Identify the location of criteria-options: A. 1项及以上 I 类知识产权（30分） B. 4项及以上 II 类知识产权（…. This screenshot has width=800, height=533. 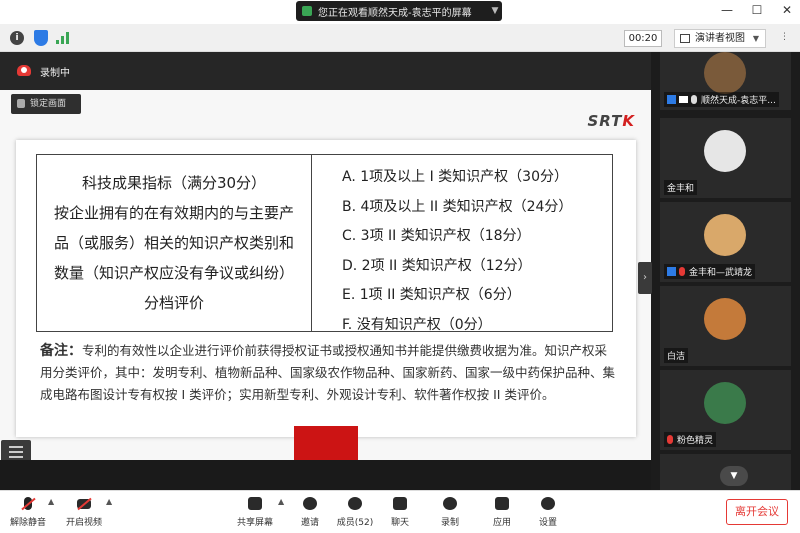
(462, 244).